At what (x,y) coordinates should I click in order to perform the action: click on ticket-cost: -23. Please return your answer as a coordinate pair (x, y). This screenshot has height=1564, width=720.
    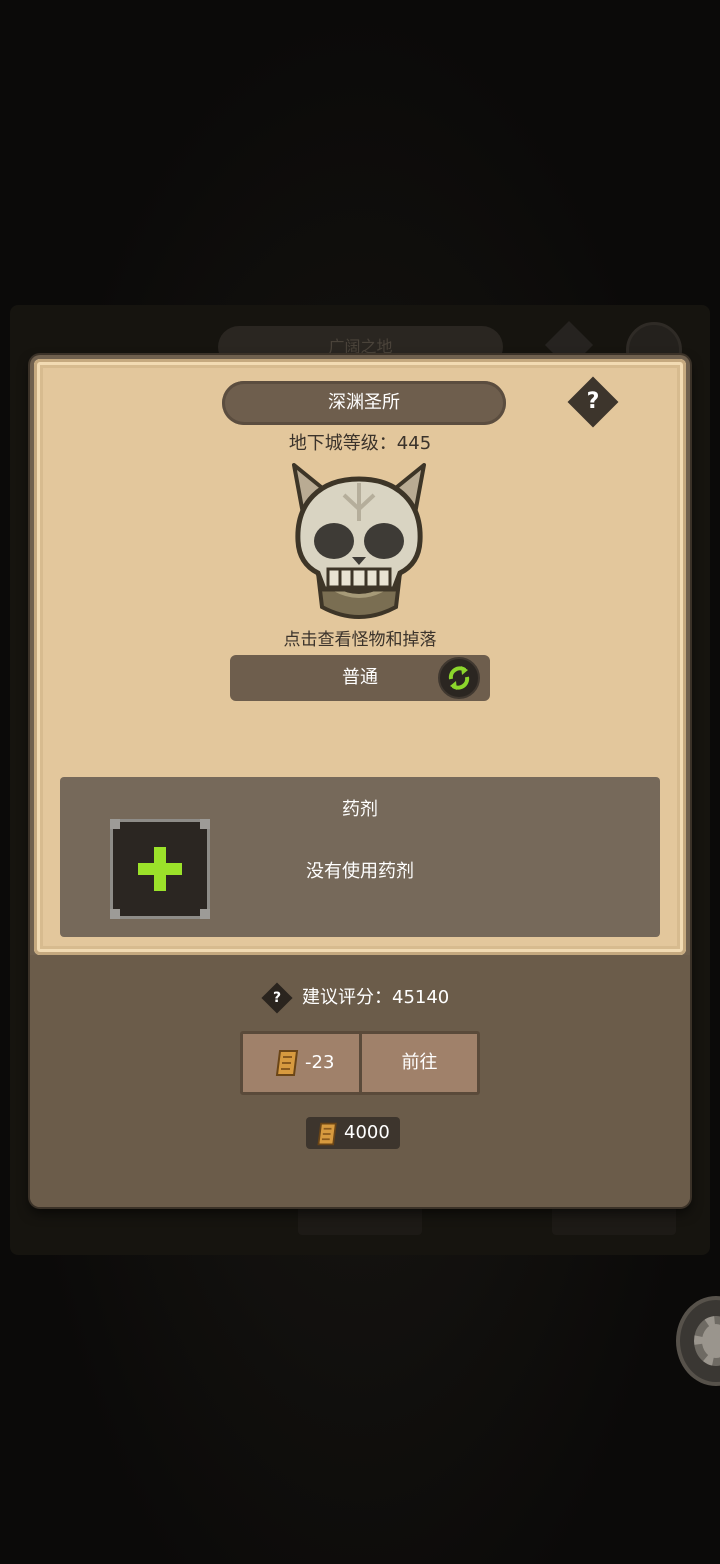
    Looking at the image, I should click on (302, 1063).